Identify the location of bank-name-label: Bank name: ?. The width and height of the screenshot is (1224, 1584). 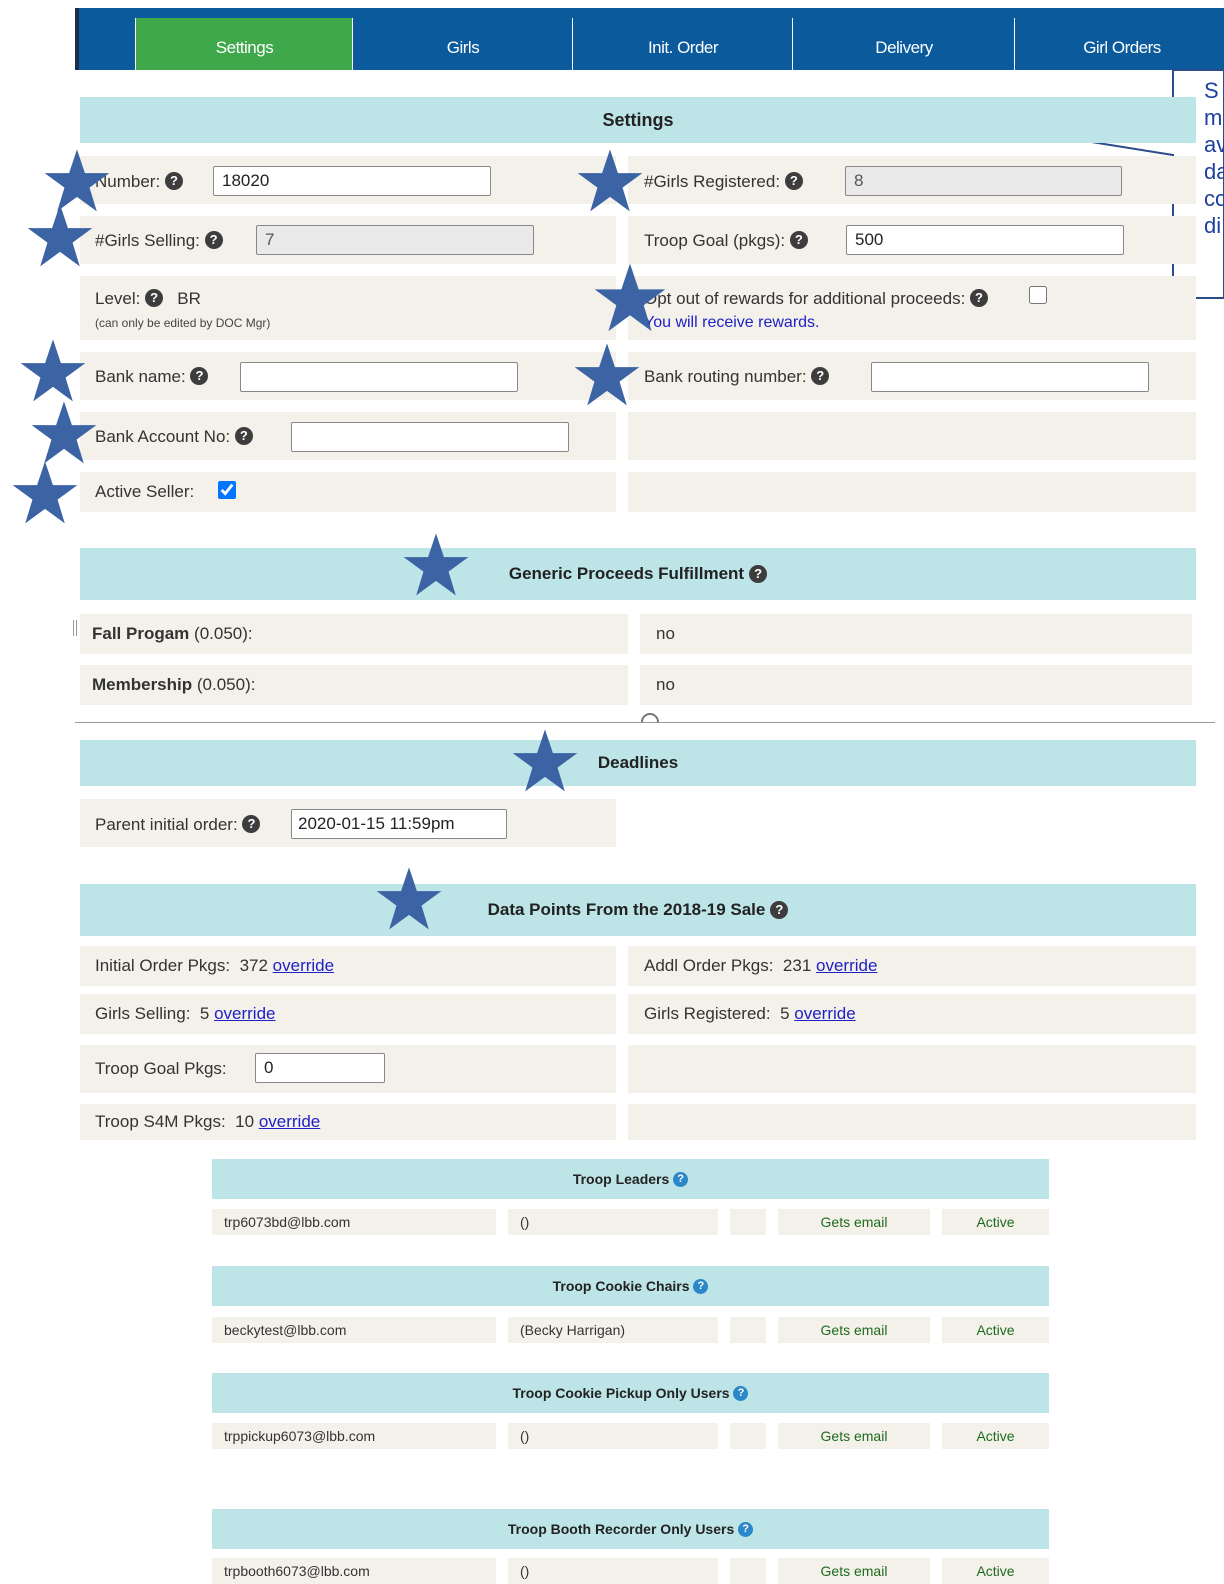
(152, 377).